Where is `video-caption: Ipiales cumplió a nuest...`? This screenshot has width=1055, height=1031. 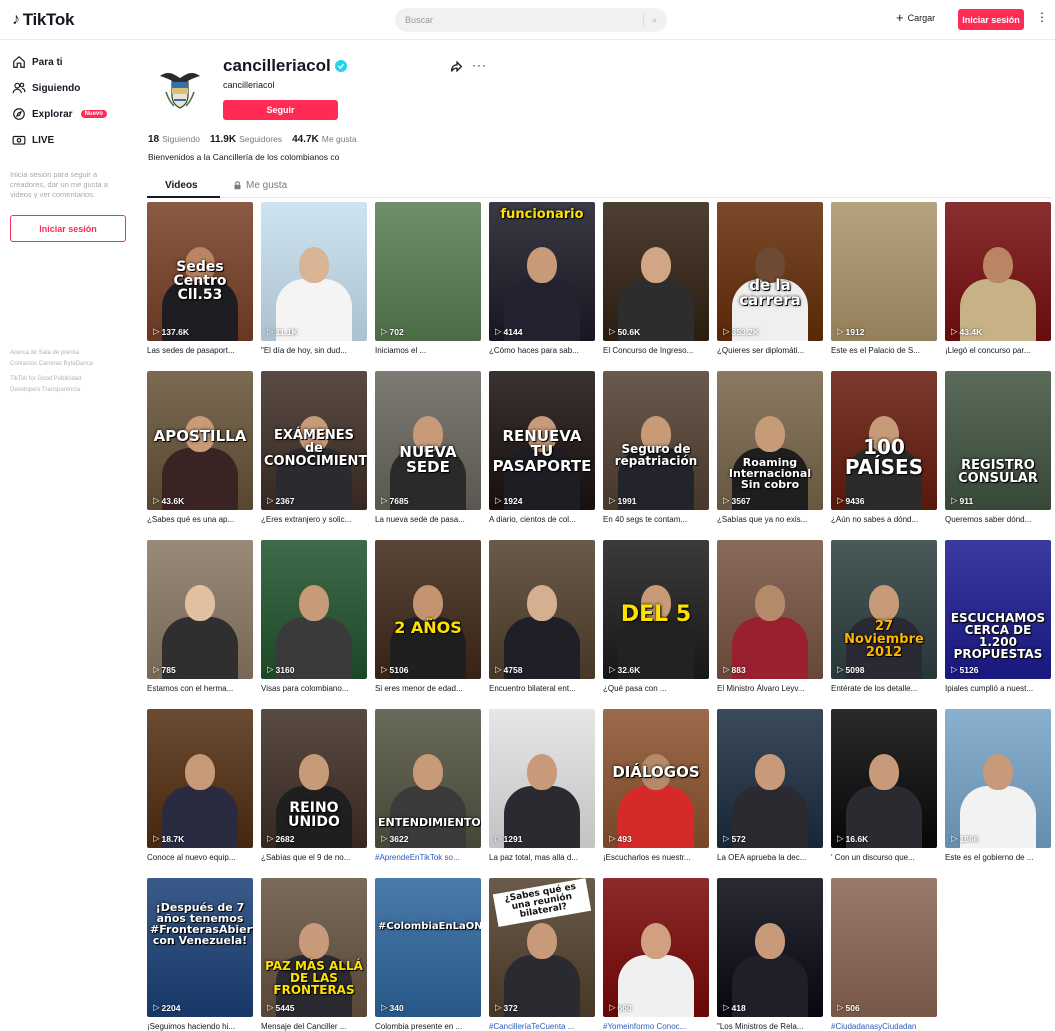 video-caption: Ipiales cumplió a nuest... is located at coordinates (998, 688).